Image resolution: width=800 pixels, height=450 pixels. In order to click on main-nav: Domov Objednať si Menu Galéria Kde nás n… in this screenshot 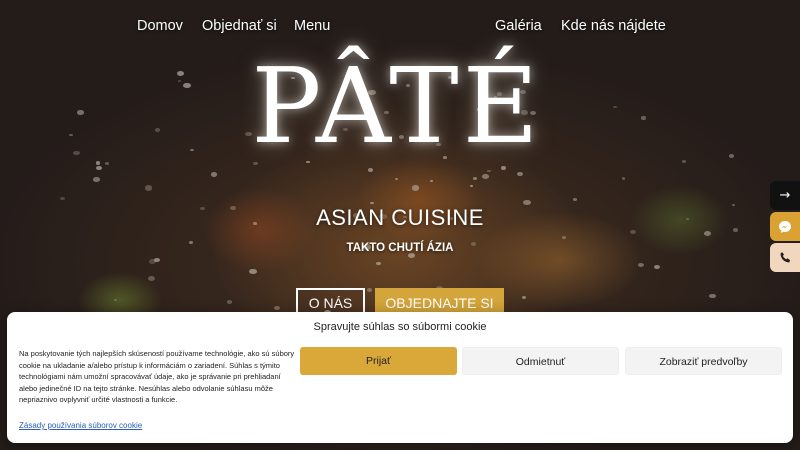, I will do `click(400, 29)`.